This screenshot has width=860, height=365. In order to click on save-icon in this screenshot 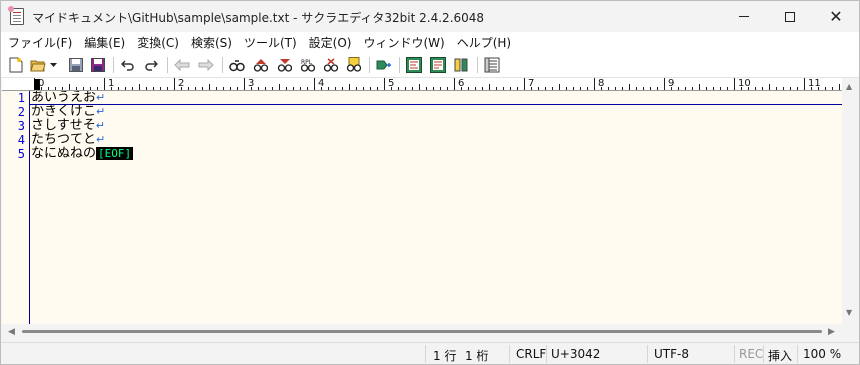, I will do `click(76, 65)`.